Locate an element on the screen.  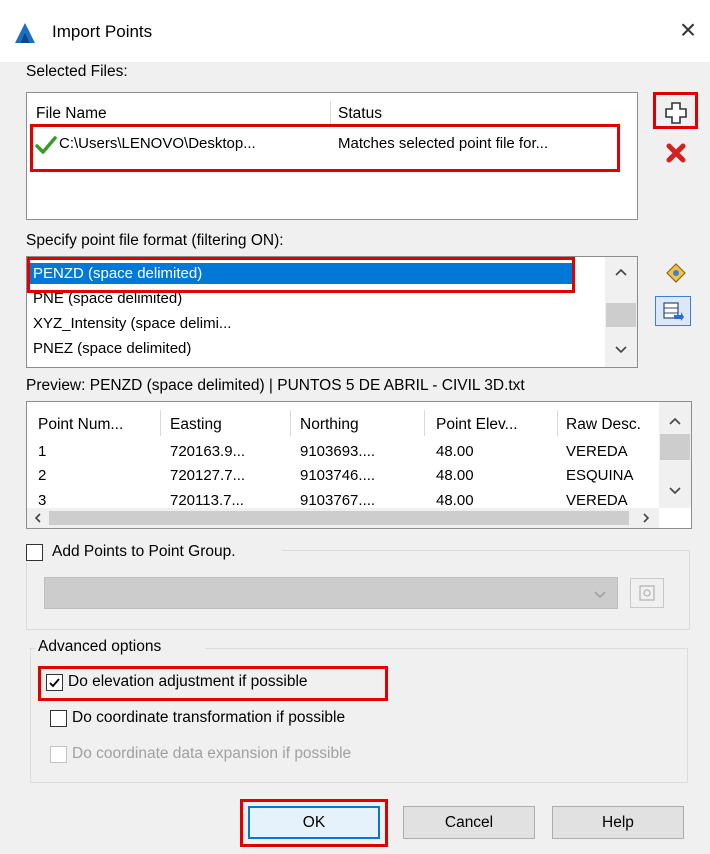
window-title: Import Points is located at coordinates (102, 31).